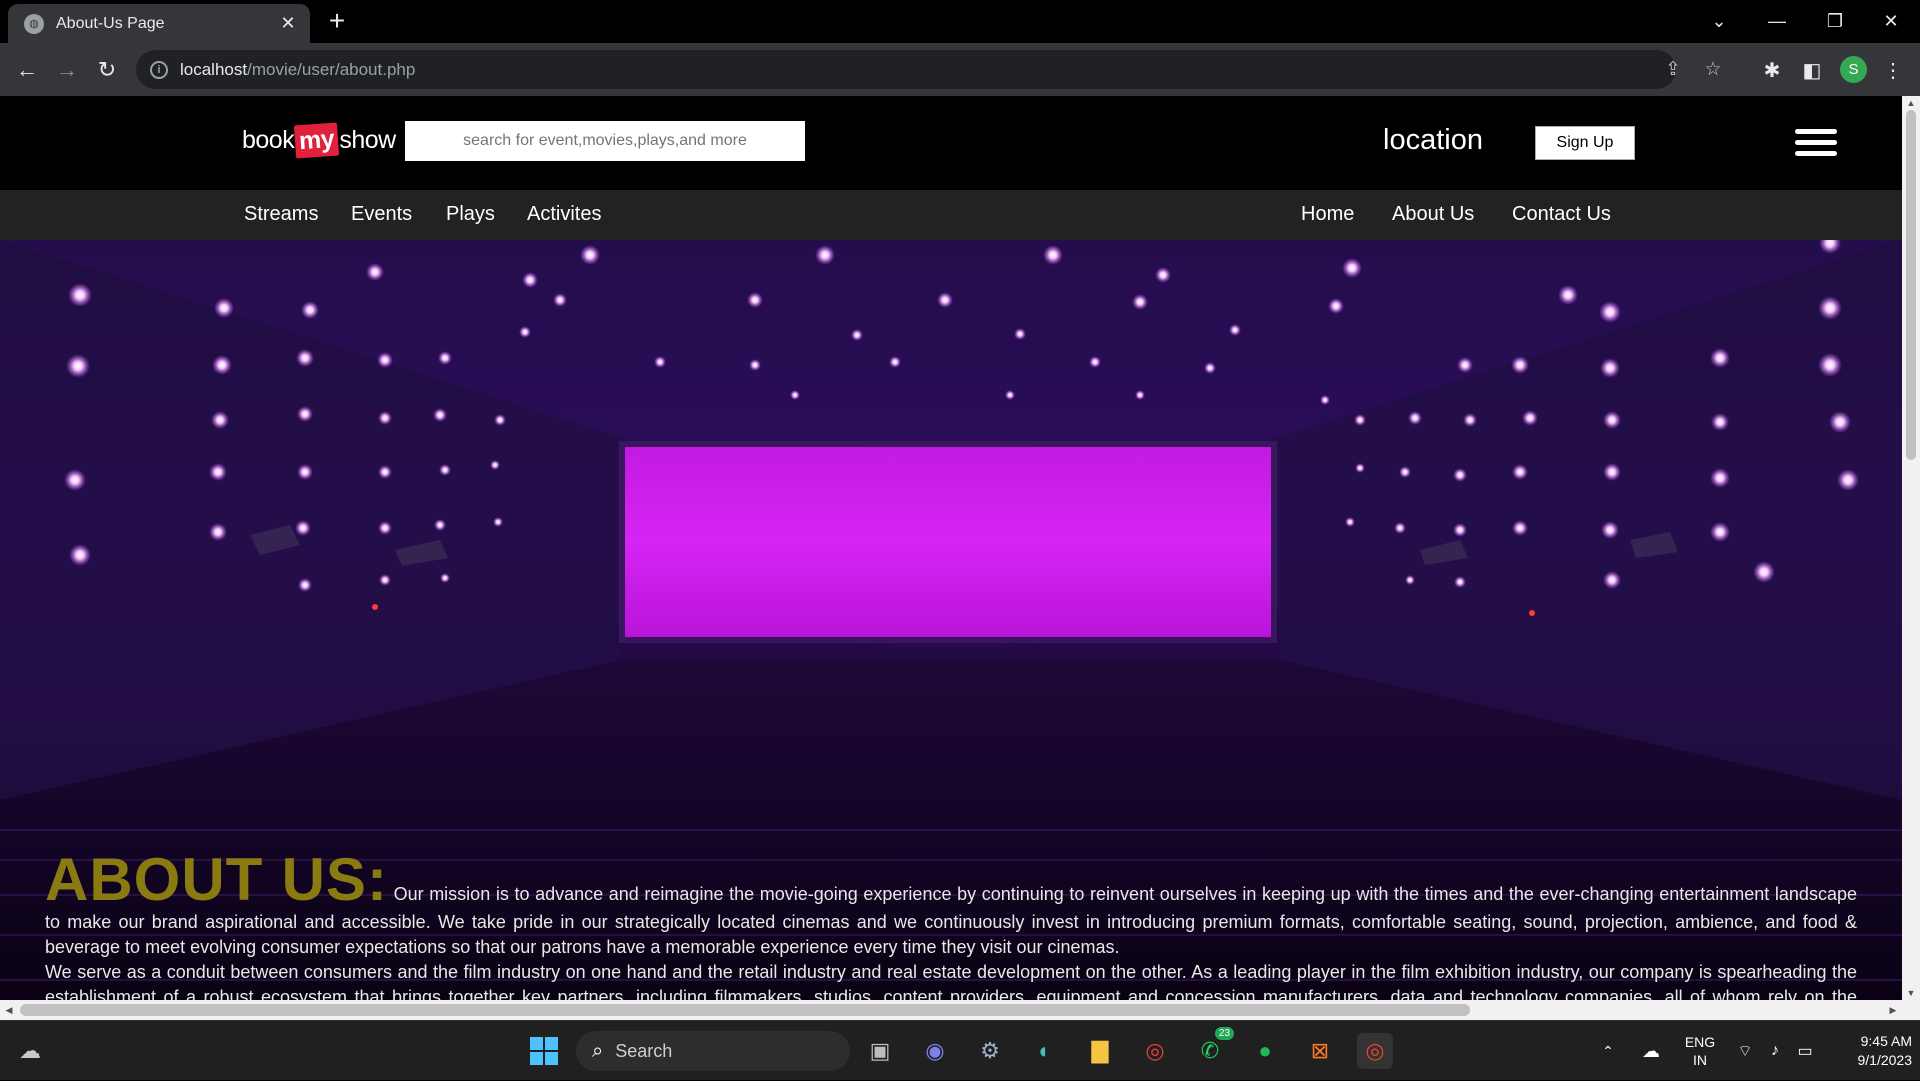  I want to click on language-indicator: ENG IN, so click(1700, 1051).